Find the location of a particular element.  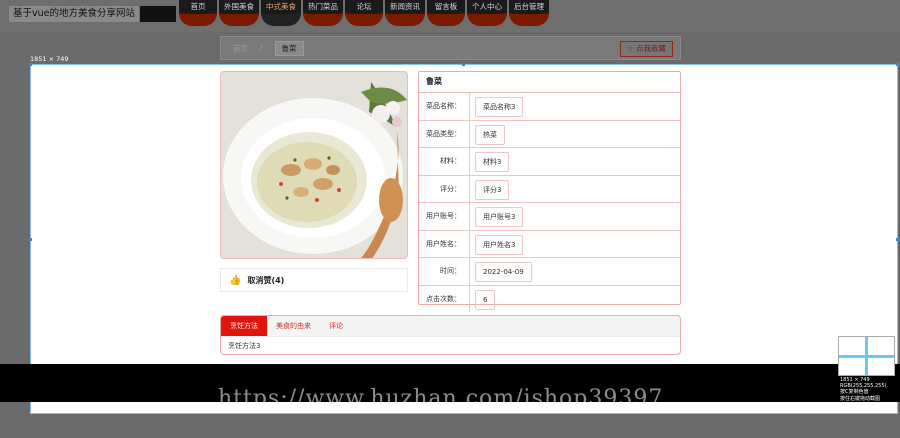

nav-item-forum: 论坛 is located at coordinates (364, 13).